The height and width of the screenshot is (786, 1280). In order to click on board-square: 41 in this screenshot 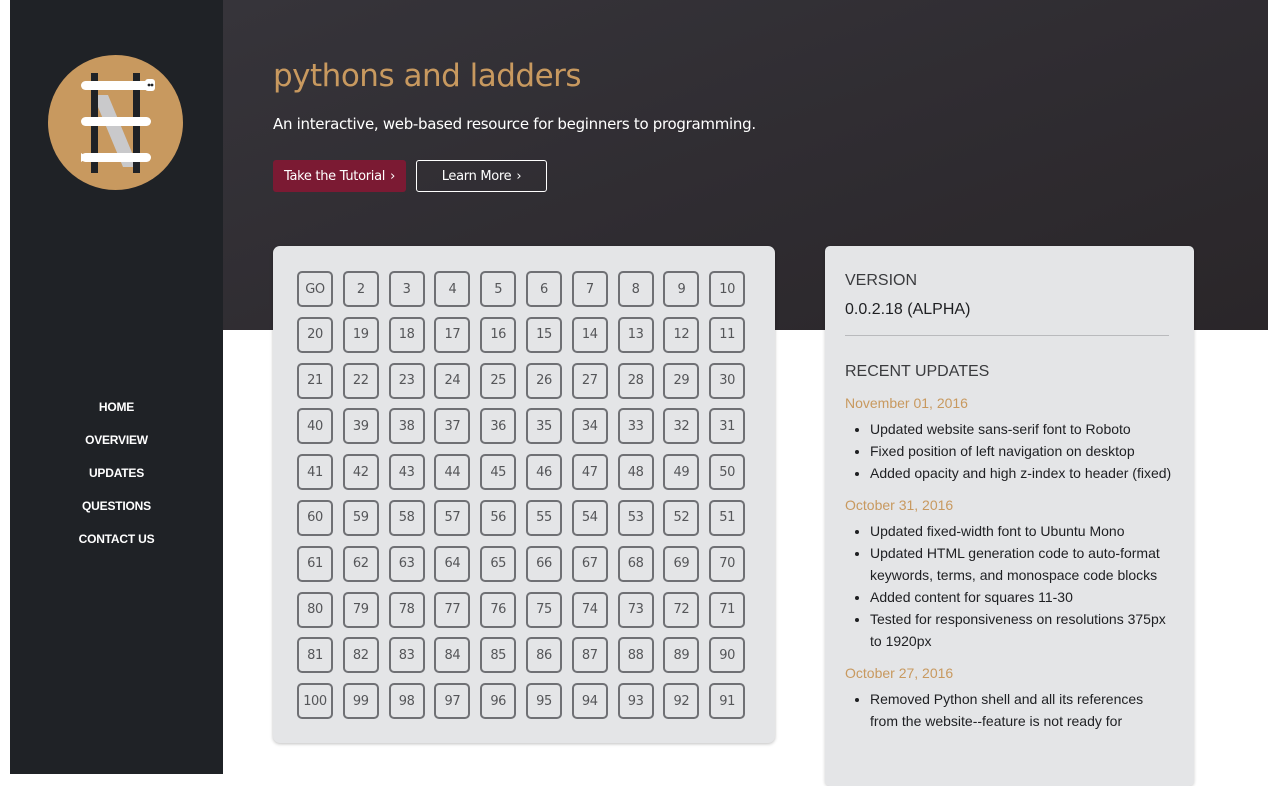, I will do `click(315, 472)`.